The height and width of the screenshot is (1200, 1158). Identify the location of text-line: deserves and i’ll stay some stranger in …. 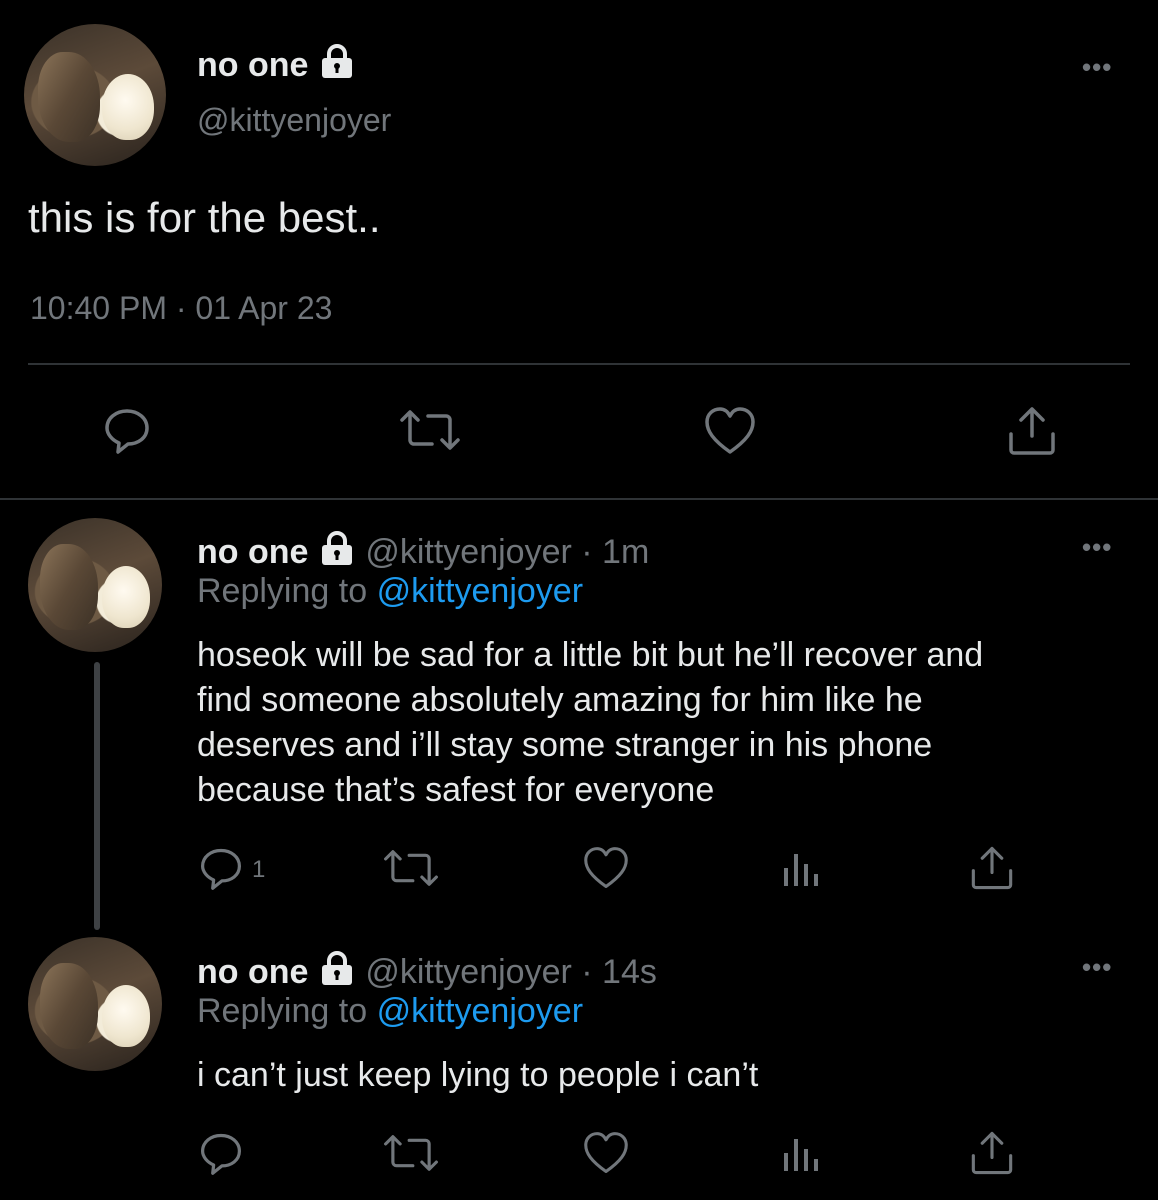
(565, 745).